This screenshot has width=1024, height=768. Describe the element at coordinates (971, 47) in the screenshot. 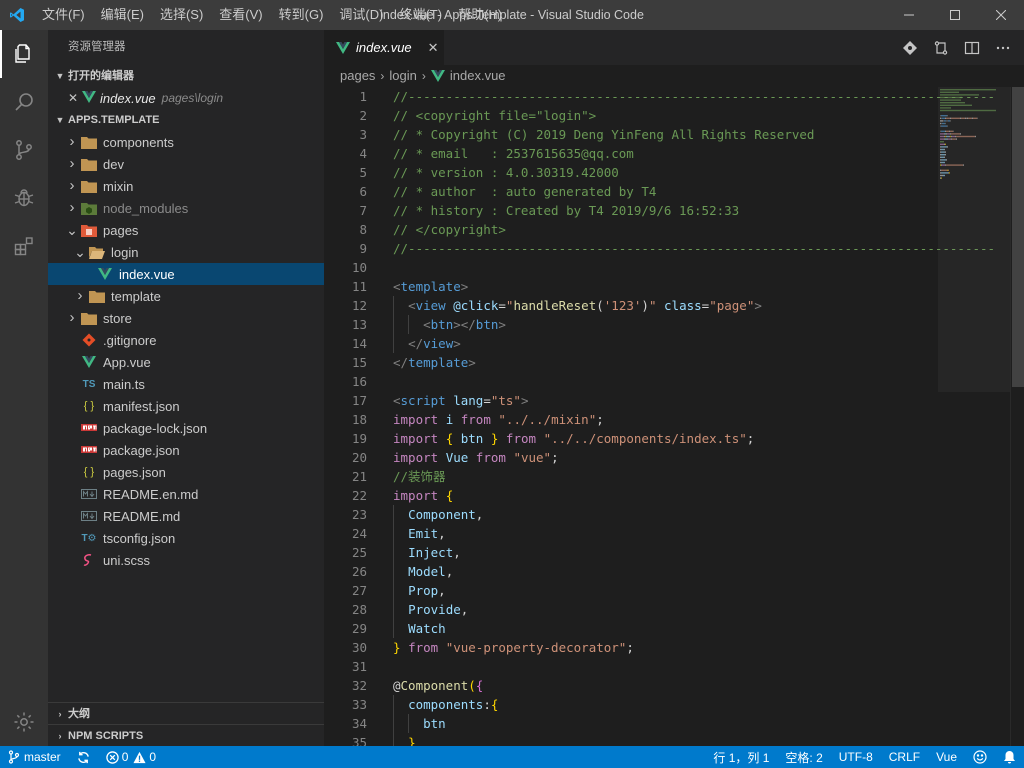

I see `split-editor-icon` at that location.